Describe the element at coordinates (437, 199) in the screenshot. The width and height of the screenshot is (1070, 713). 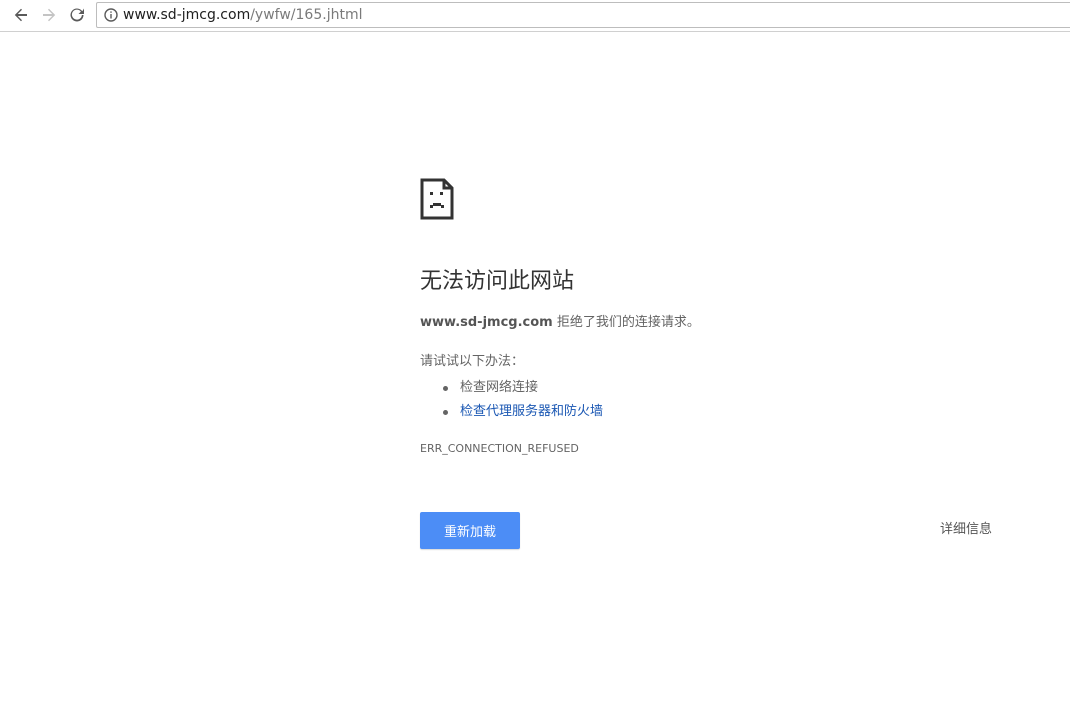
I see `sad-page-icon` at that location.